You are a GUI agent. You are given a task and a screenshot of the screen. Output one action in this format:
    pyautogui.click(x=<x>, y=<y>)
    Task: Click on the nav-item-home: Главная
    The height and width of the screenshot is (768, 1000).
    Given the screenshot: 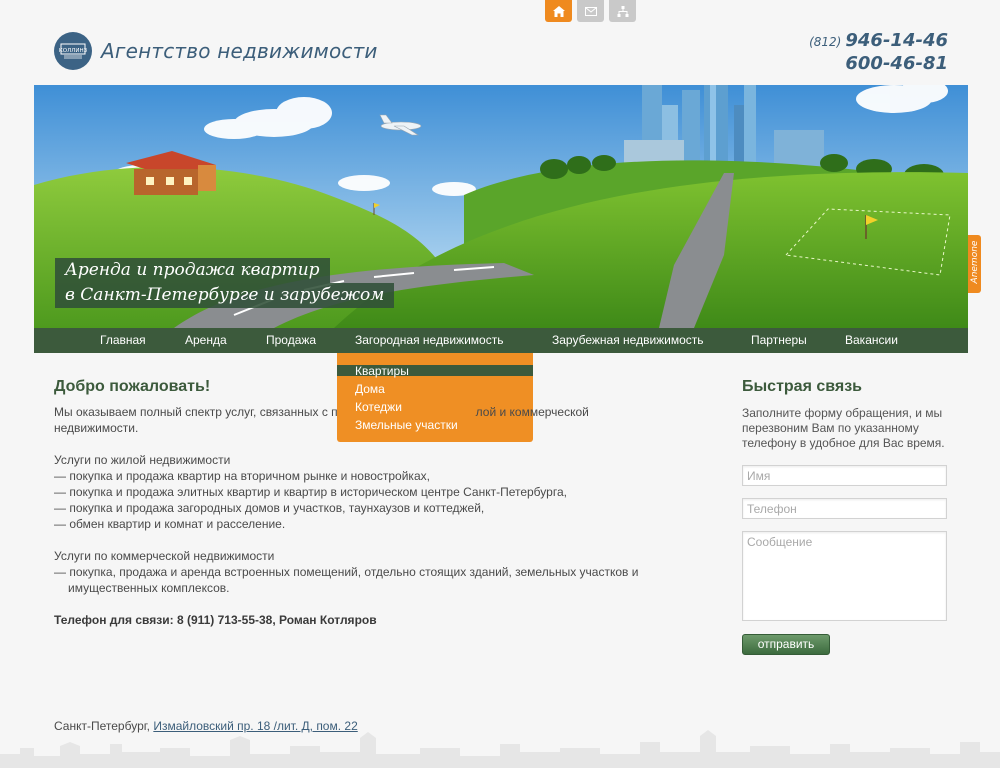 What is the action you would take?
    pyautogui.click(x=123, y=340)
    